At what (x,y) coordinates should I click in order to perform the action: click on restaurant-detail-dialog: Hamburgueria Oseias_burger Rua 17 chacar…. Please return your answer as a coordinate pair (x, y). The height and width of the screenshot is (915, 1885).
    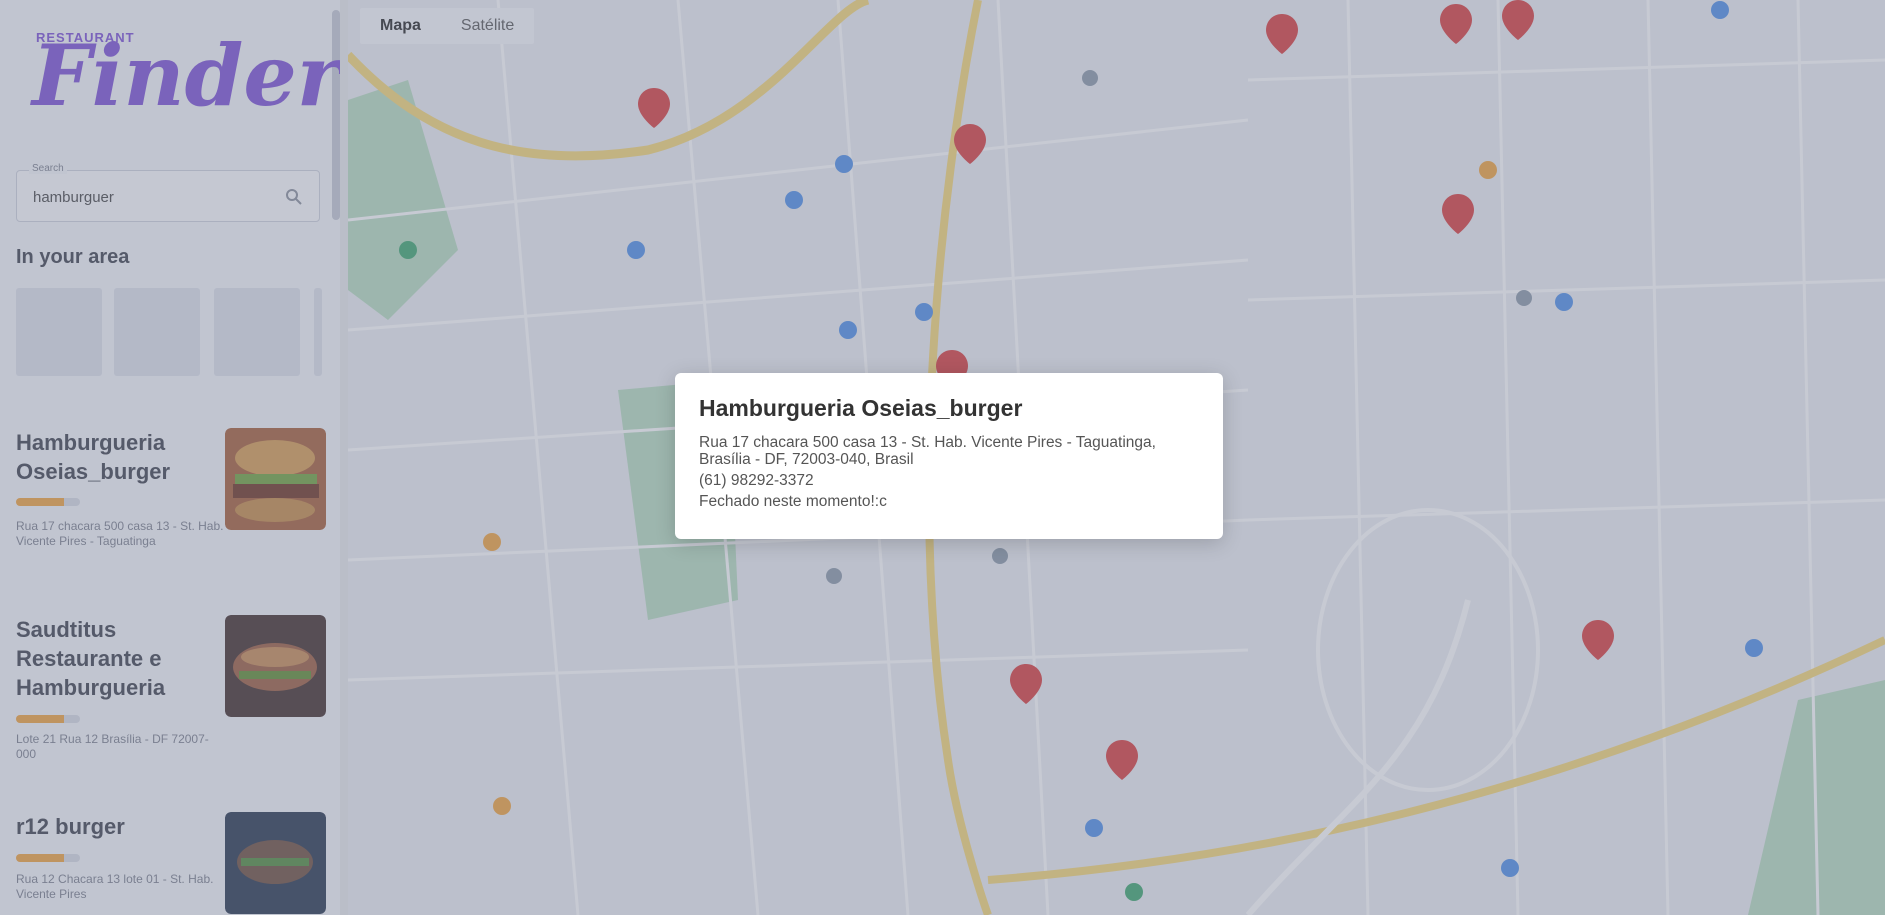
    Looking at the image, I should click on (949, 456).